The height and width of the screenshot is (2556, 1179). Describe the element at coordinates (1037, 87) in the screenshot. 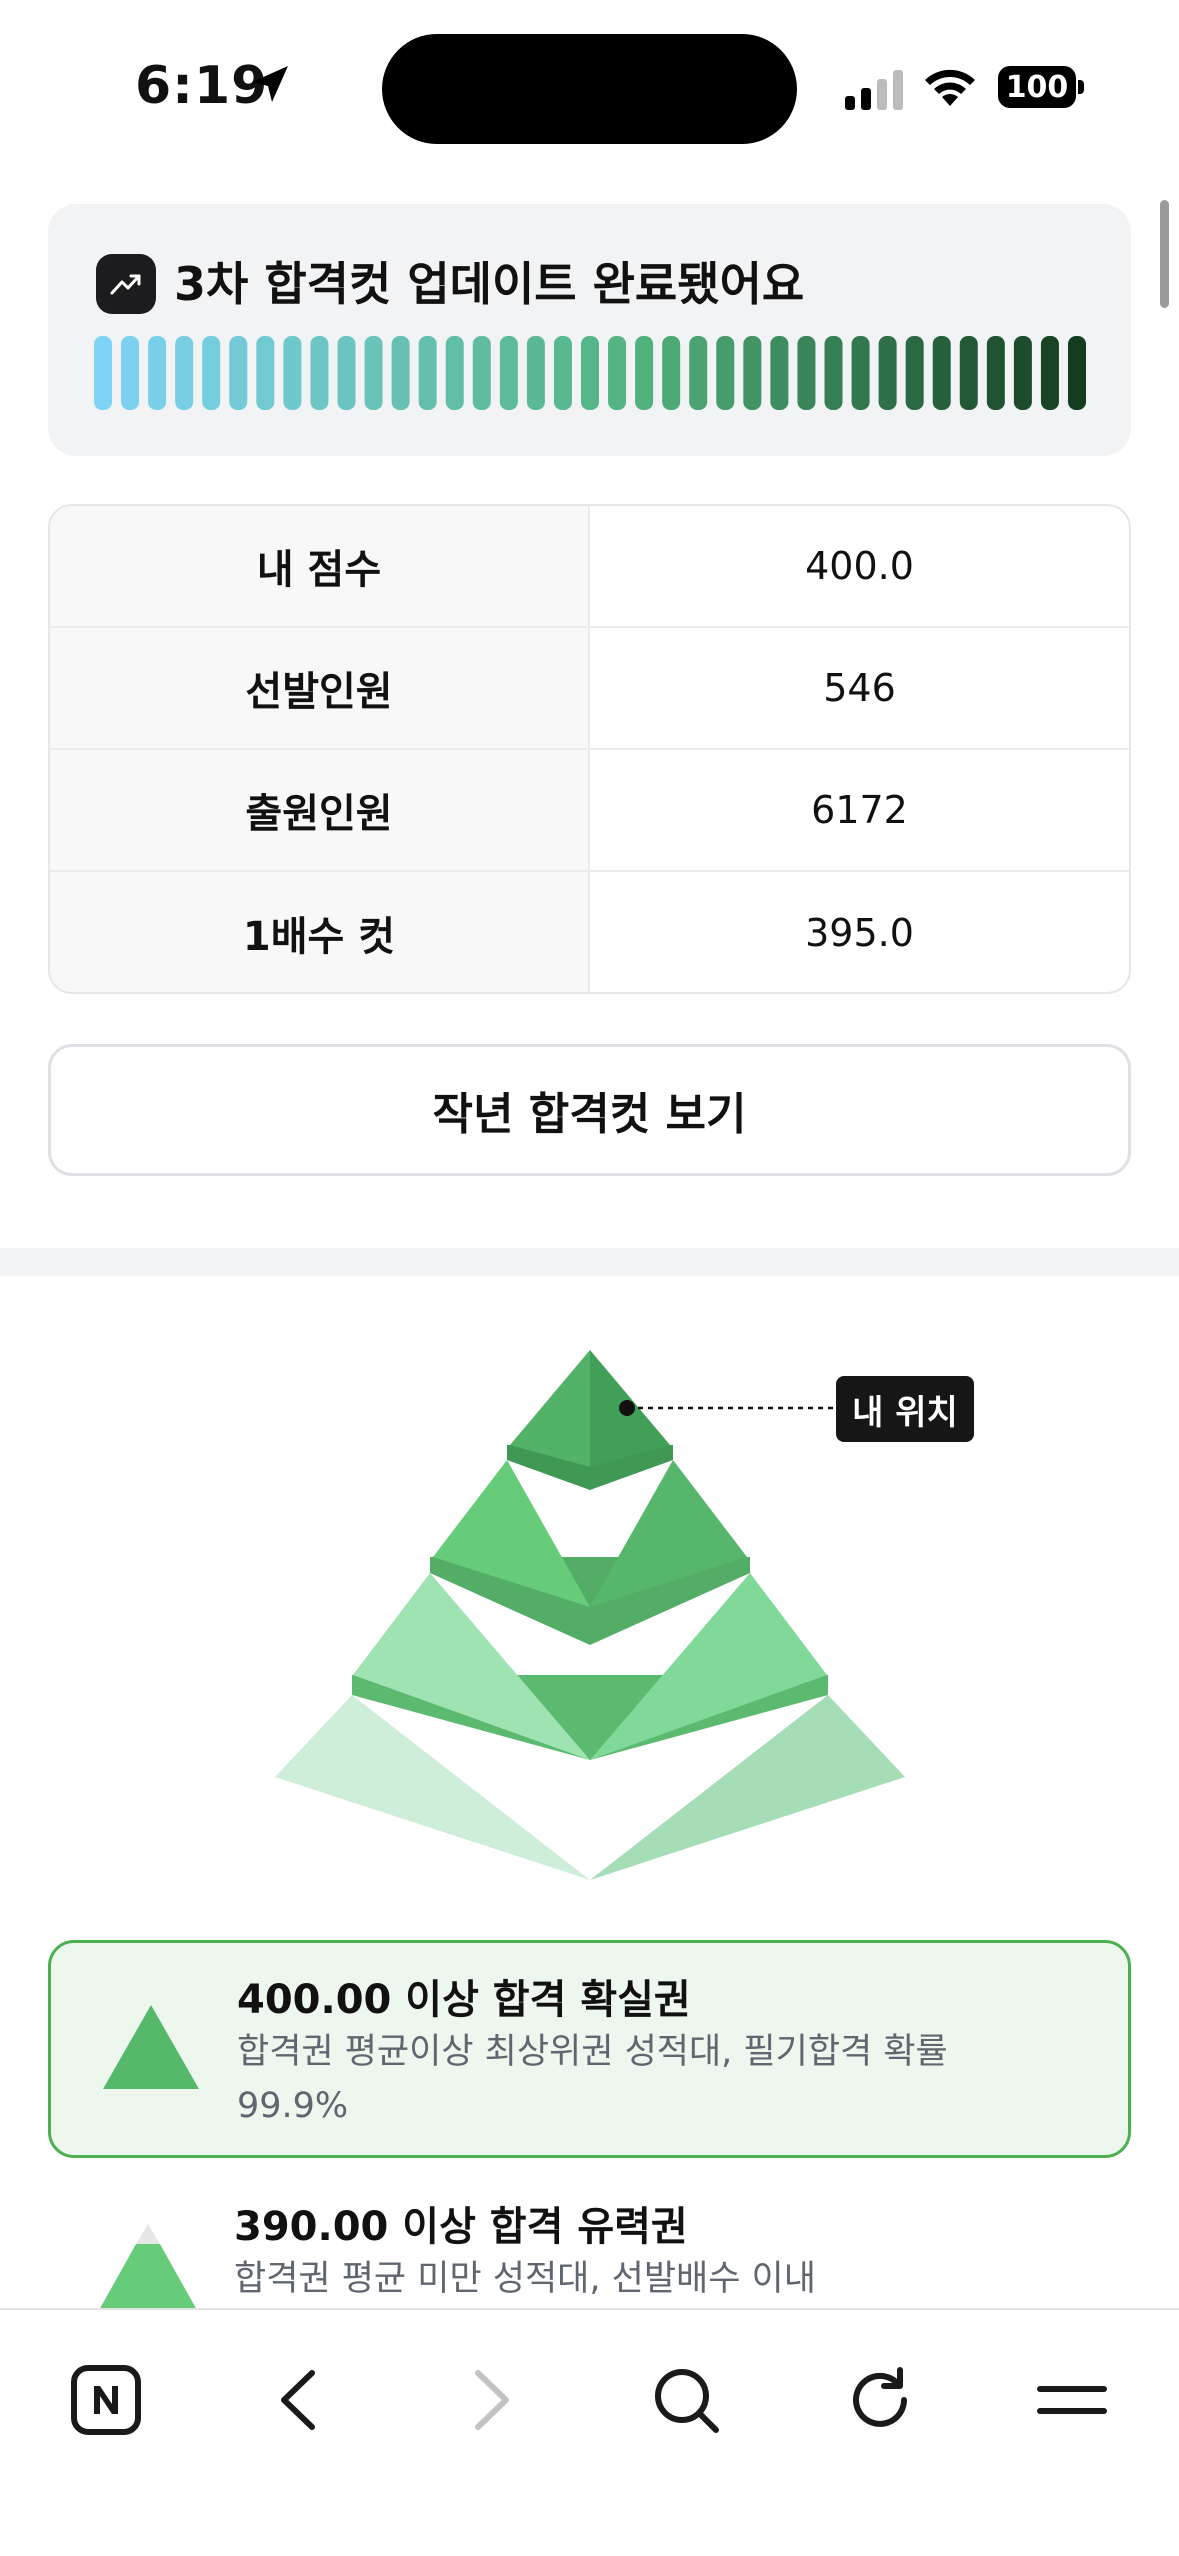

I see `battery-indicator: 100` at that location.